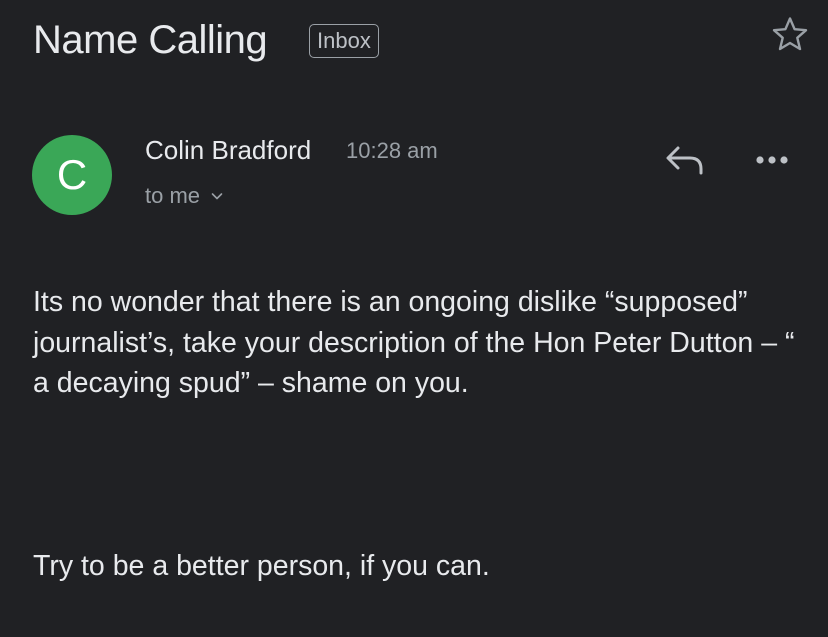 This screenshot has width=828, height=637. I want to click on reply-icon, so click(684, 160).